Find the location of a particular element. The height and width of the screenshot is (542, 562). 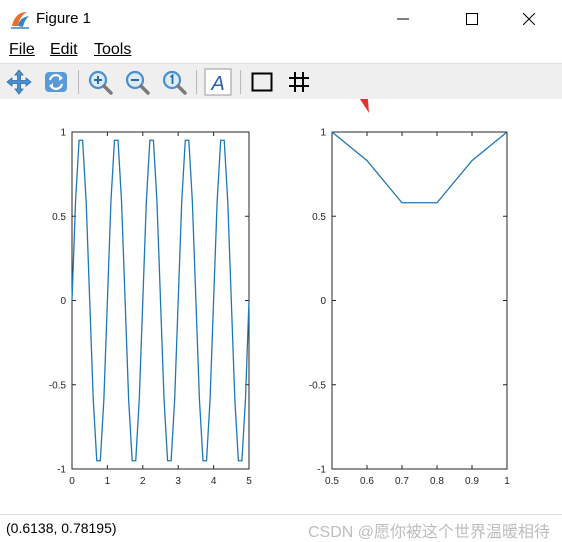

minimize-button is located at coordinates (403, 19).